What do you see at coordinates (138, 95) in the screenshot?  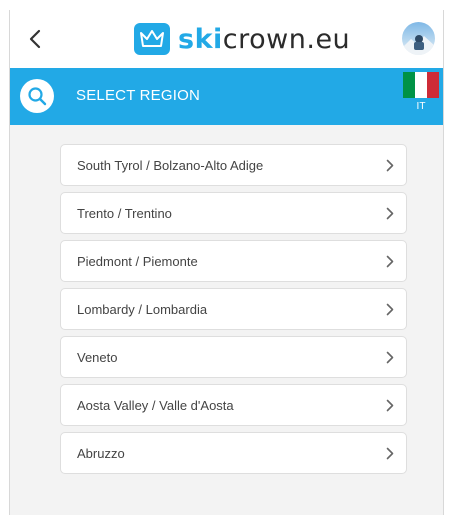 I see `page-title: SELECT REGION` at bounding box center [138, 95].